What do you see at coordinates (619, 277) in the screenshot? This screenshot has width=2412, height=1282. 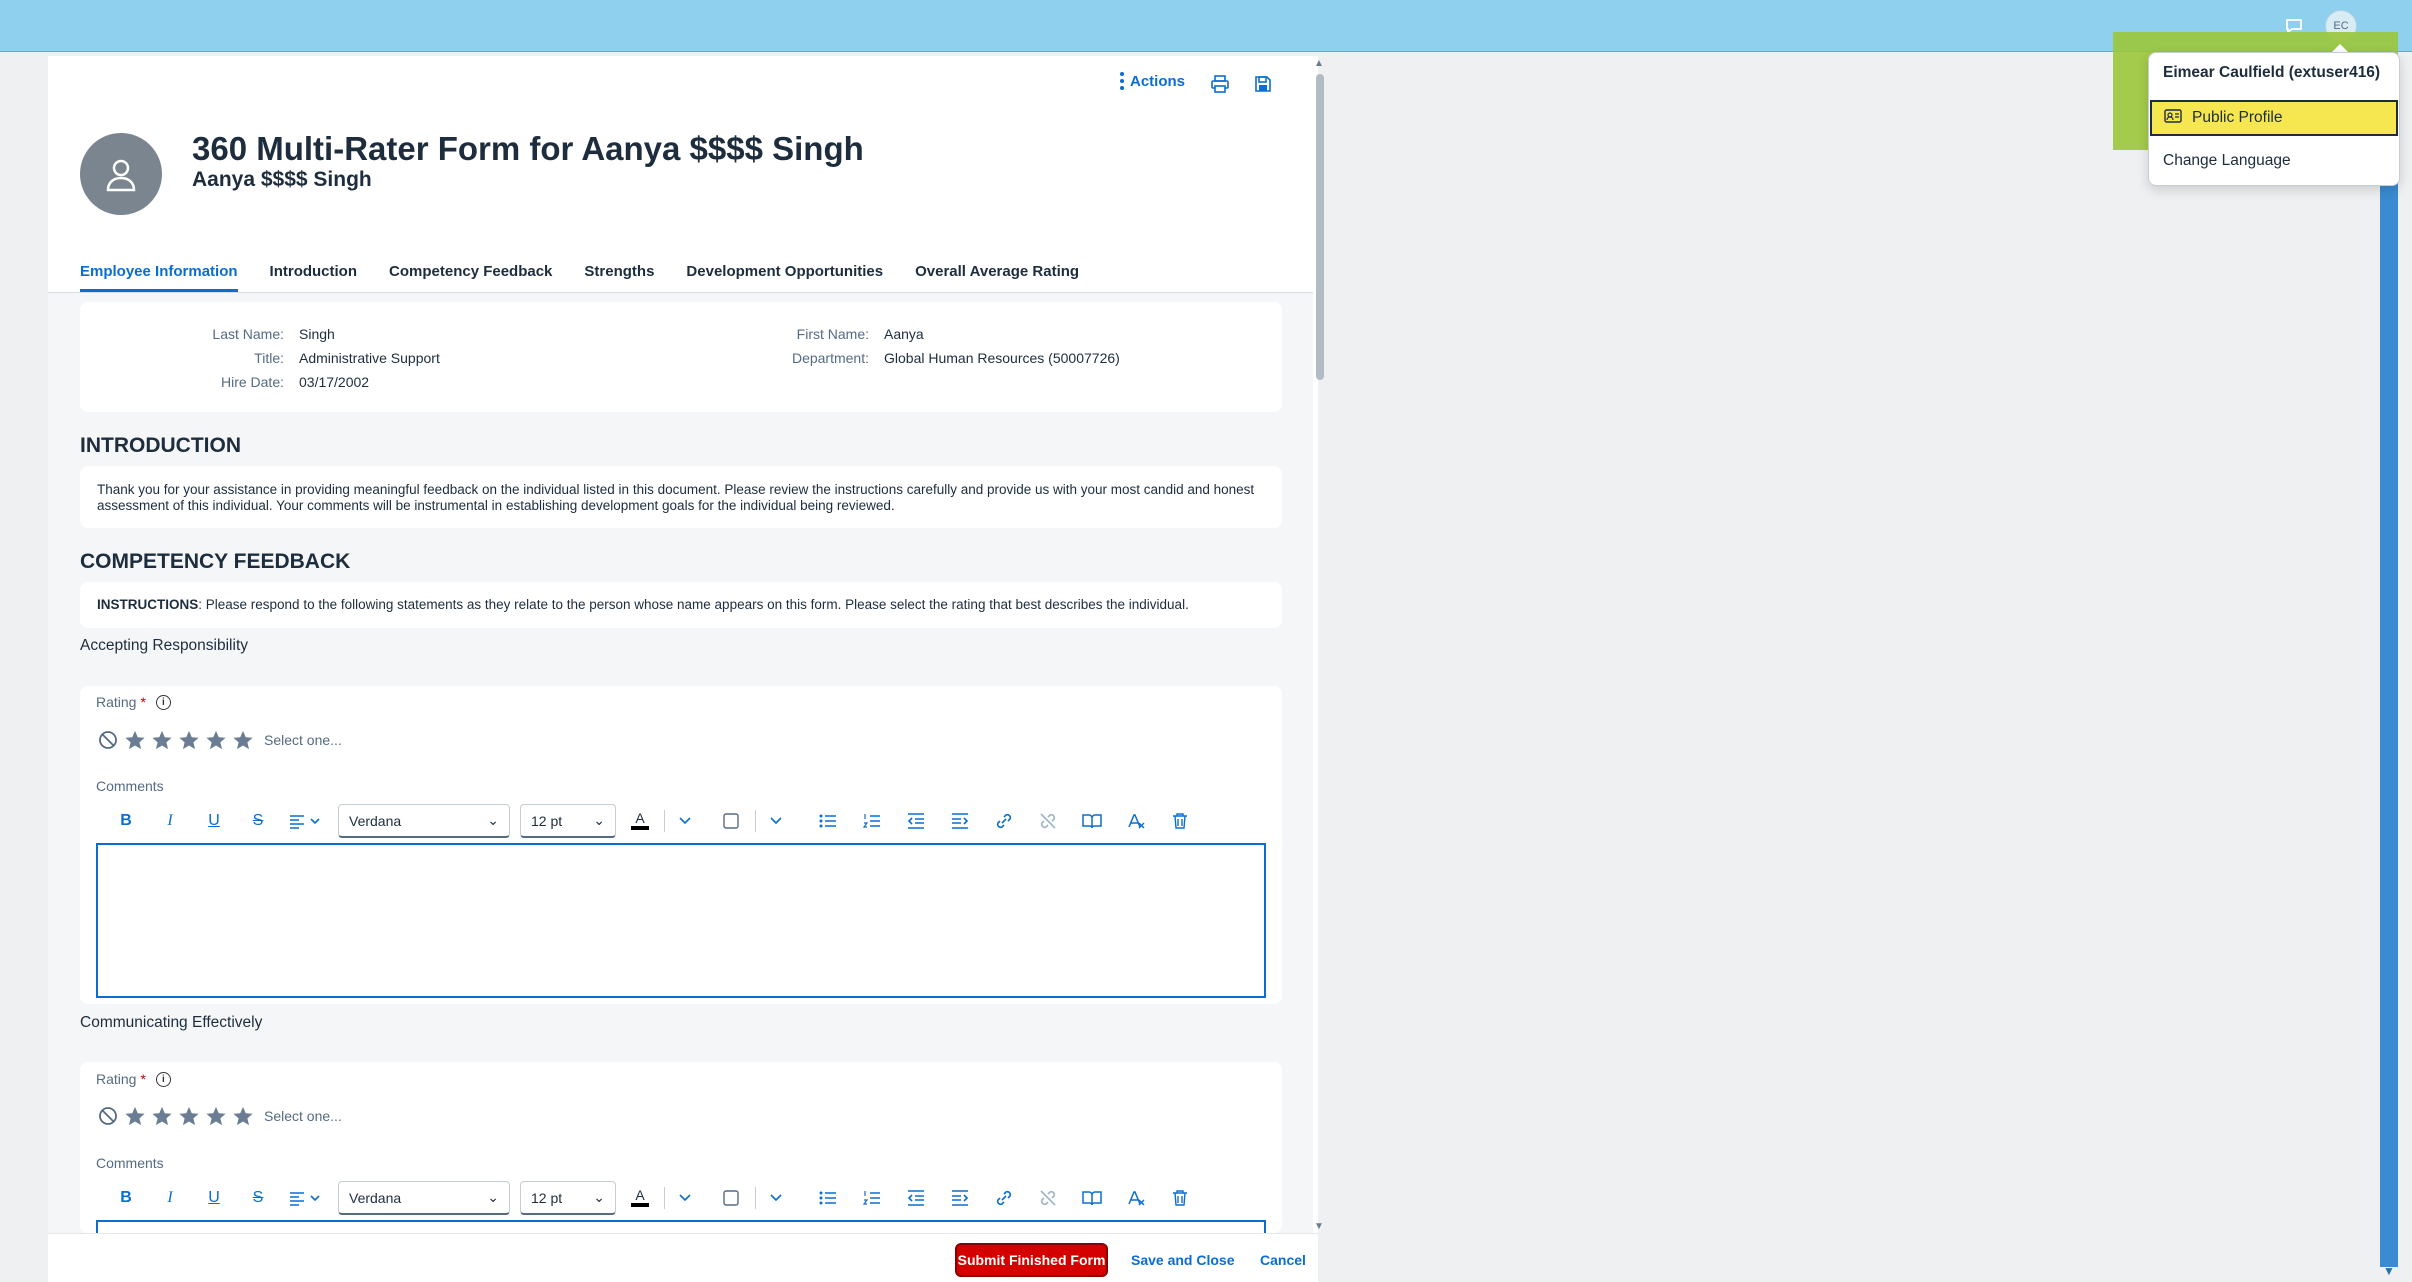 I see `tab-strengths: Strengths` at bounding box center [619, 277].